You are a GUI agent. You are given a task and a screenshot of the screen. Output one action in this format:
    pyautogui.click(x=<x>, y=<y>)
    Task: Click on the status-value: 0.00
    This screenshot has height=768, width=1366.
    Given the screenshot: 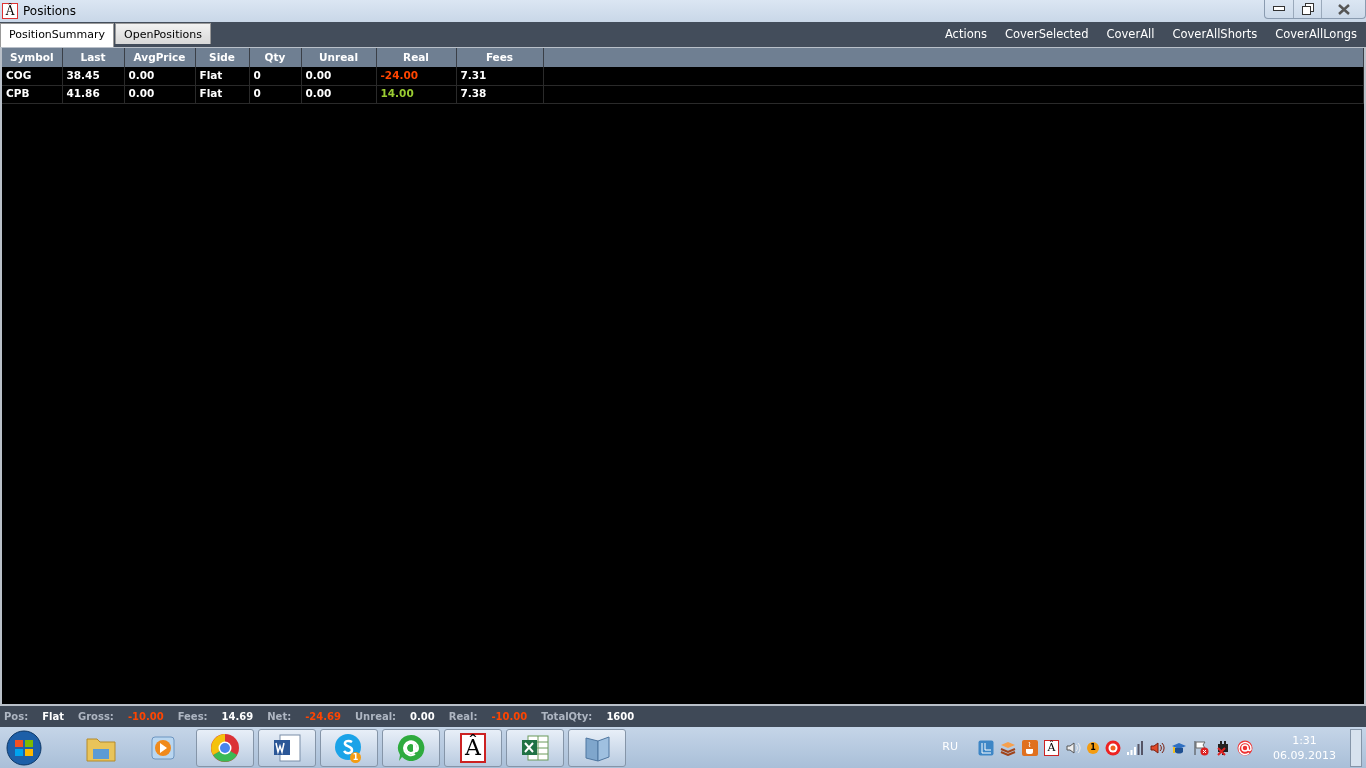 What is the action you would take?
    pyautogui.click(x=422, y=717)
    